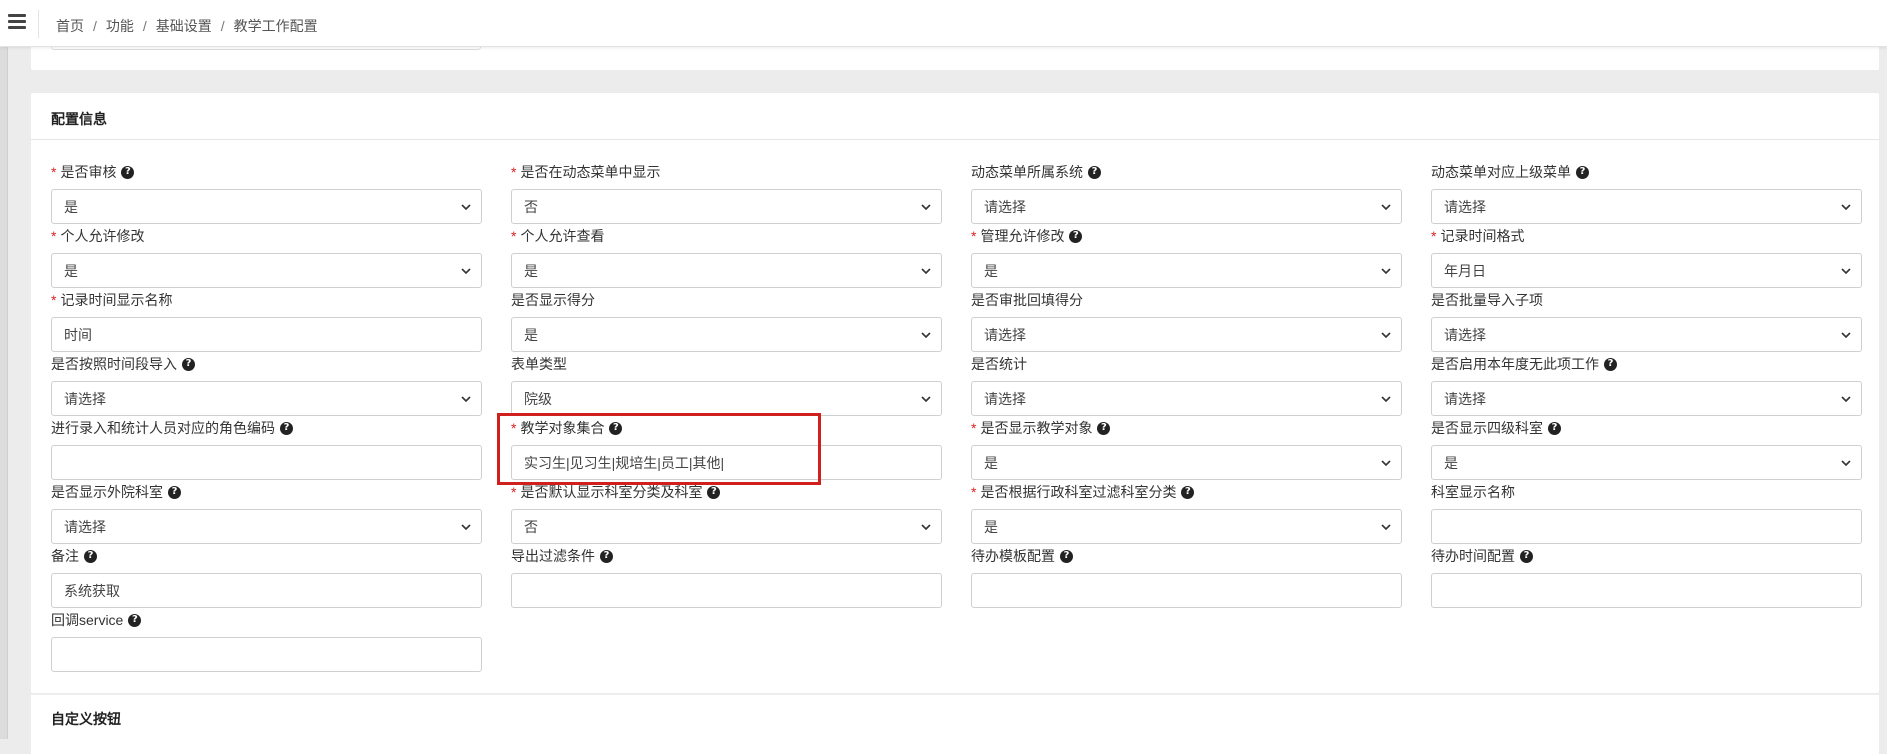  Describe the element at coordinates (1027, 172) in the screenshot. I see `field-label-text: 动态菜单所属系统` at that location.